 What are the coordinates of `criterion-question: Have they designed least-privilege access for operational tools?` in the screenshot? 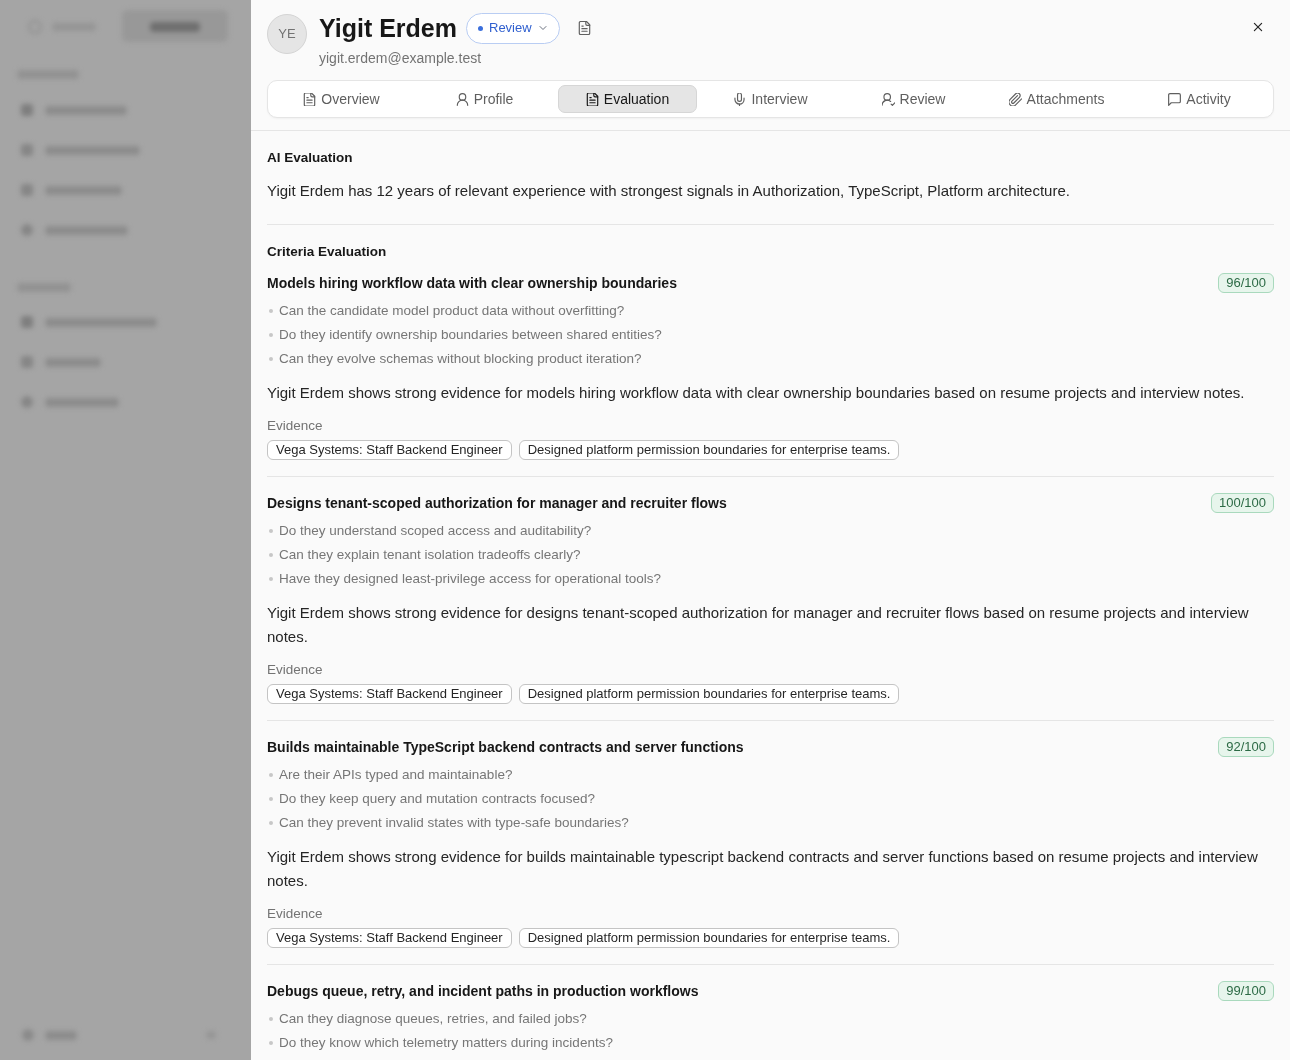 It's located at (470, 578).